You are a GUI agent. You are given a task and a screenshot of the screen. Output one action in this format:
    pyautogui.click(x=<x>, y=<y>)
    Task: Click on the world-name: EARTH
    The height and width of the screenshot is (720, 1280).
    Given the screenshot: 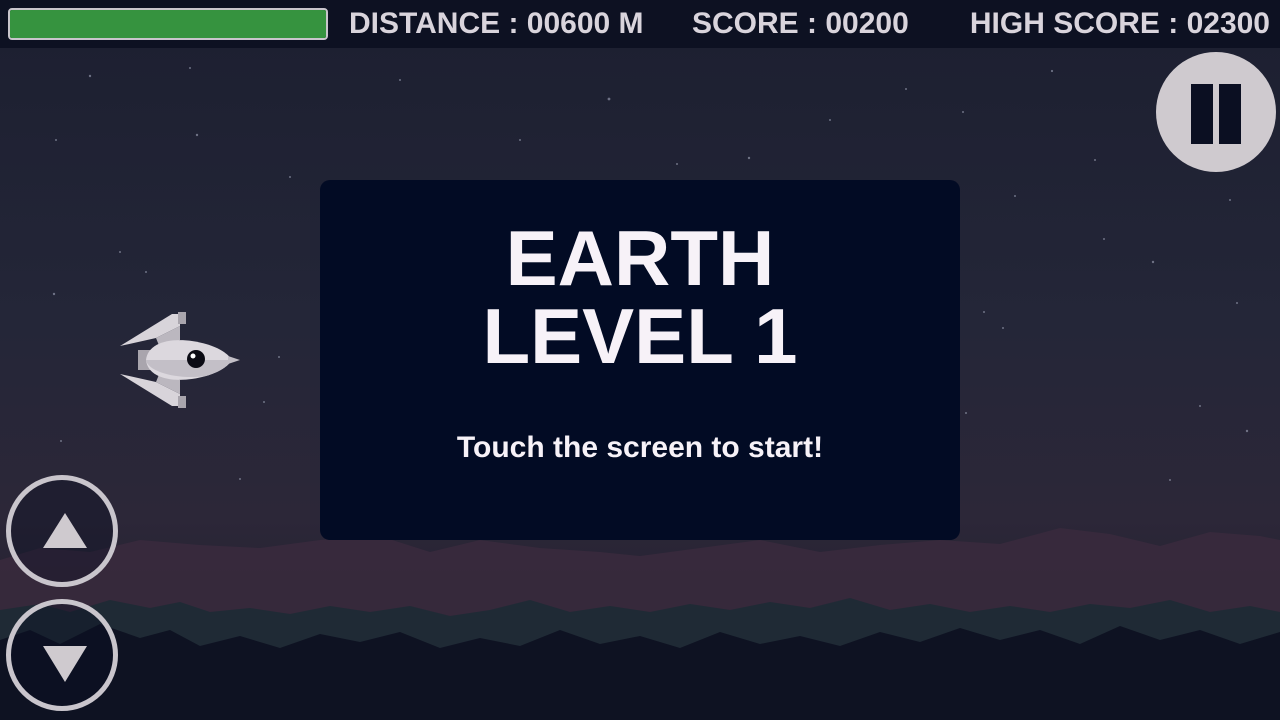 What is the action you would take?
    pyautogui.click(x=640, y=258)
    